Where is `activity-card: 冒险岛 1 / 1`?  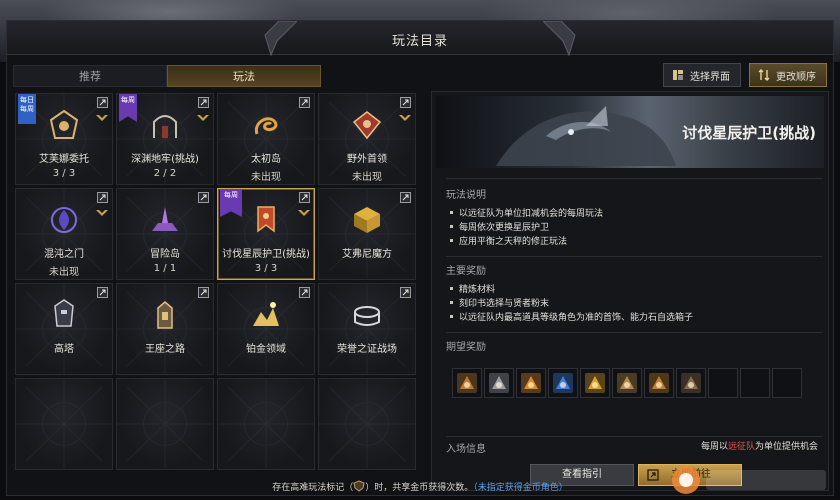 activity-card: 冒险岛 1 / 1 is located at coordinates (165, 234).